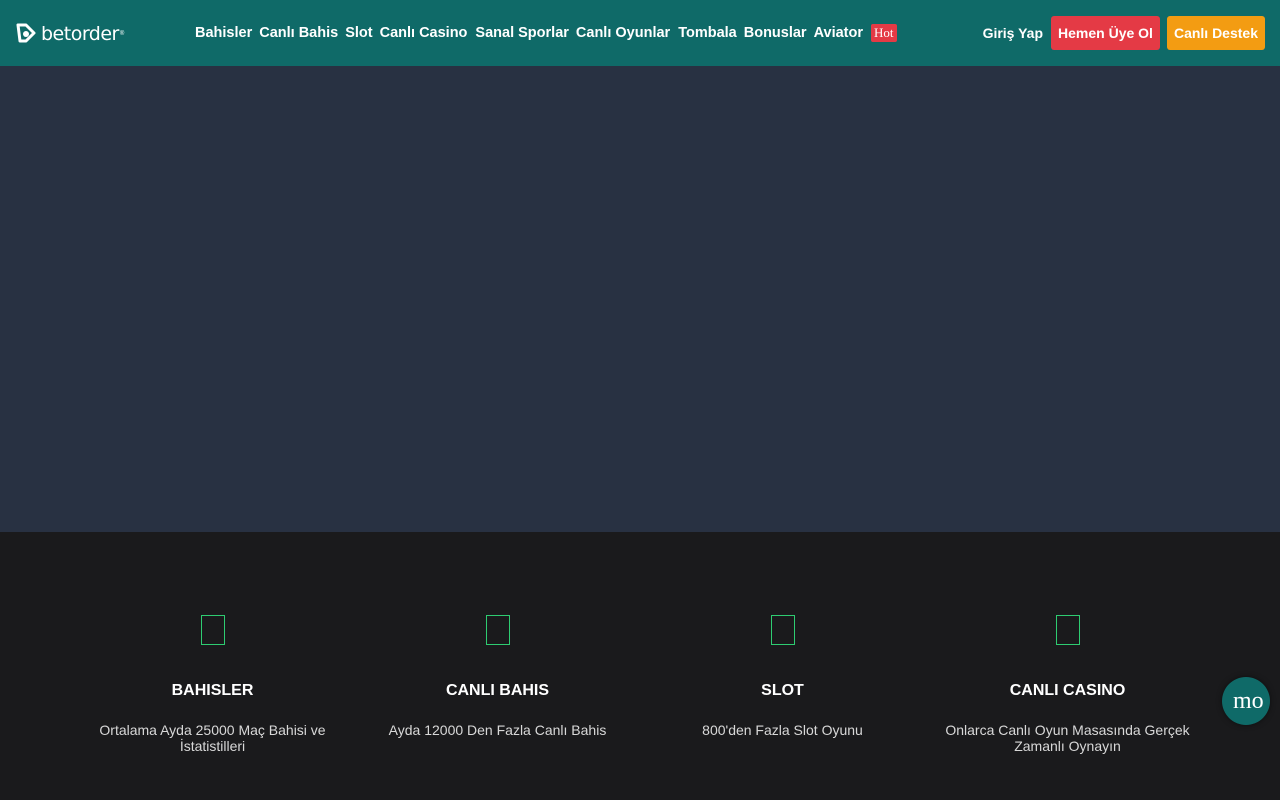 Image resolution: width=1280 pixels, height=800 pixels. What do you see at coordinates (223, 33) in the screenshot?
I see `nav-item-bahisler: Bahisler` at bounding box center [223, 33].